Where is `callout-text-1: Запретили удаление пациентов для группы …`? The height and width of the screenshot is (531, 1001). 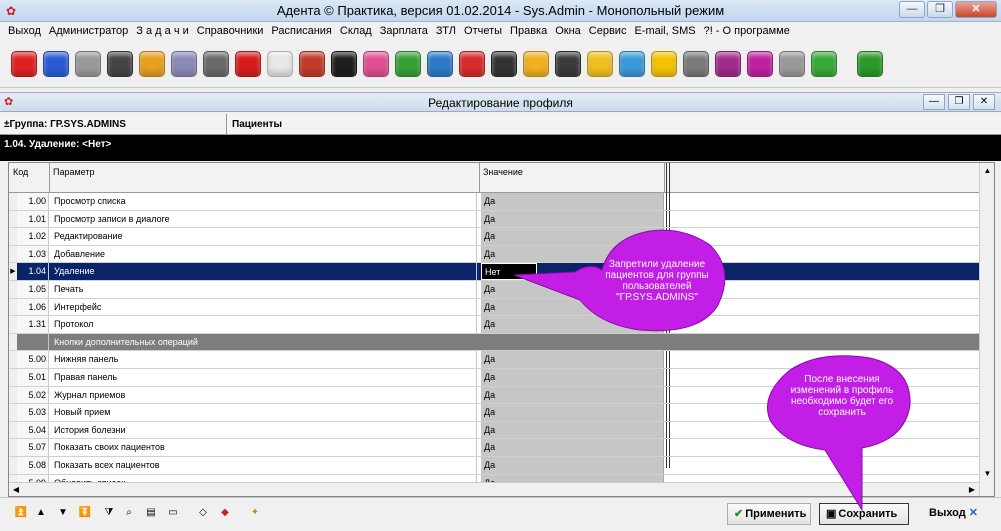 callout-text-1: Запретили удаление пациентов для группы … is located at coordinates (657, 281).